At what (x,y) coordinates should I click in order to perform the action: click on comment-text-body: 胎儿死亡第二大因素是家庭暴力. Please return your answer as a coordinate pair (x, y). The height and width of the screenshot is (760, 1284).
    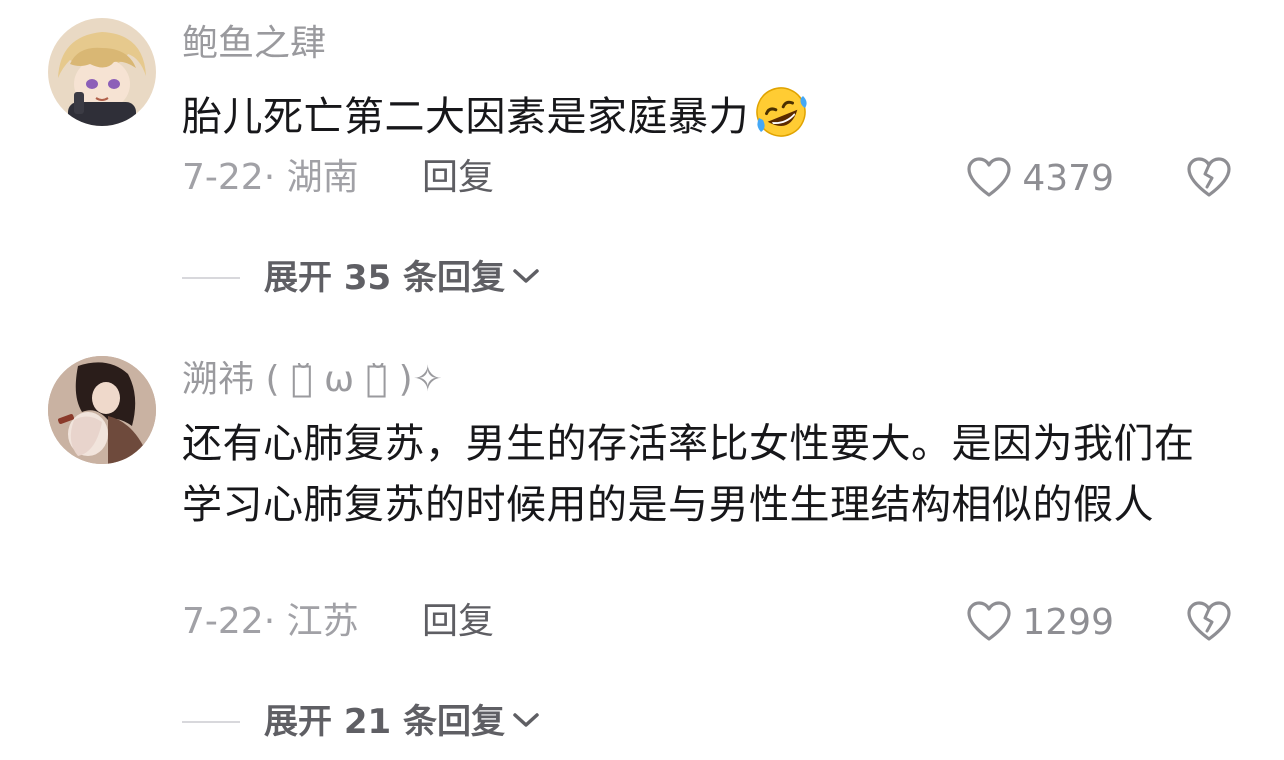
    Looking at the image, I should click on (465, 117).